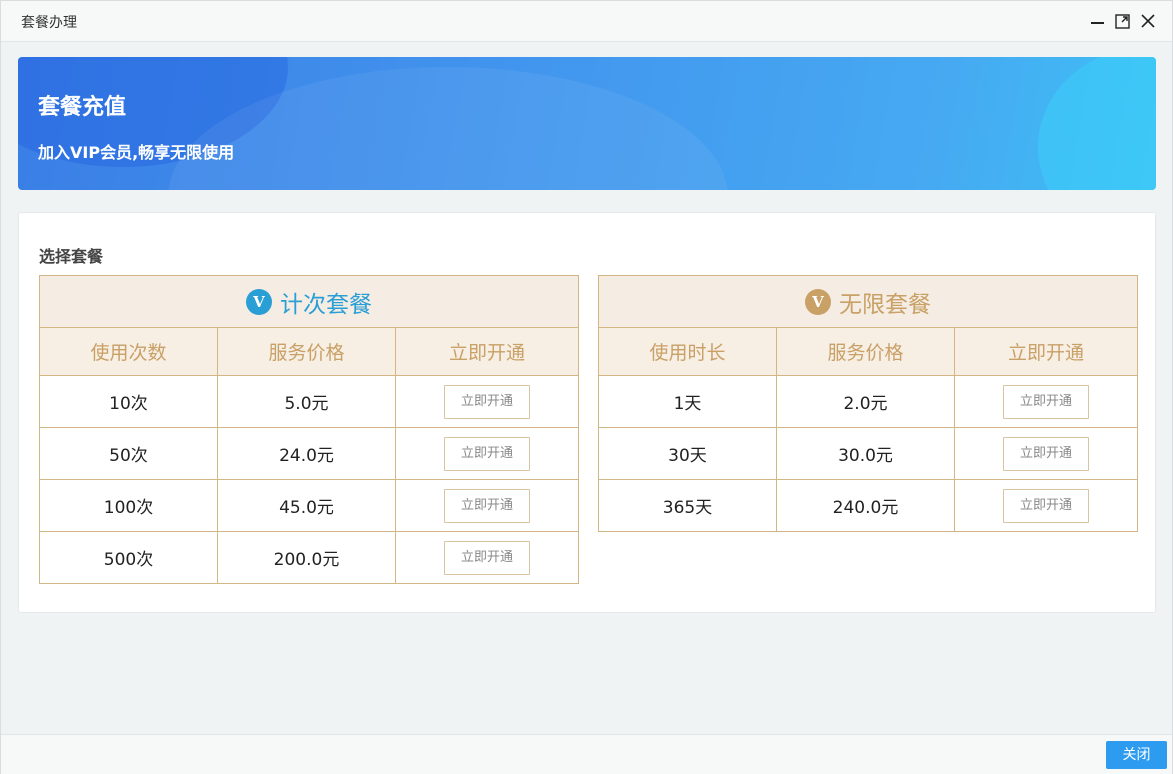 Image resolution: width=1173 pixels, height=774 pixels. I want to click on window-title: 套餐办理, so click(49, 23).